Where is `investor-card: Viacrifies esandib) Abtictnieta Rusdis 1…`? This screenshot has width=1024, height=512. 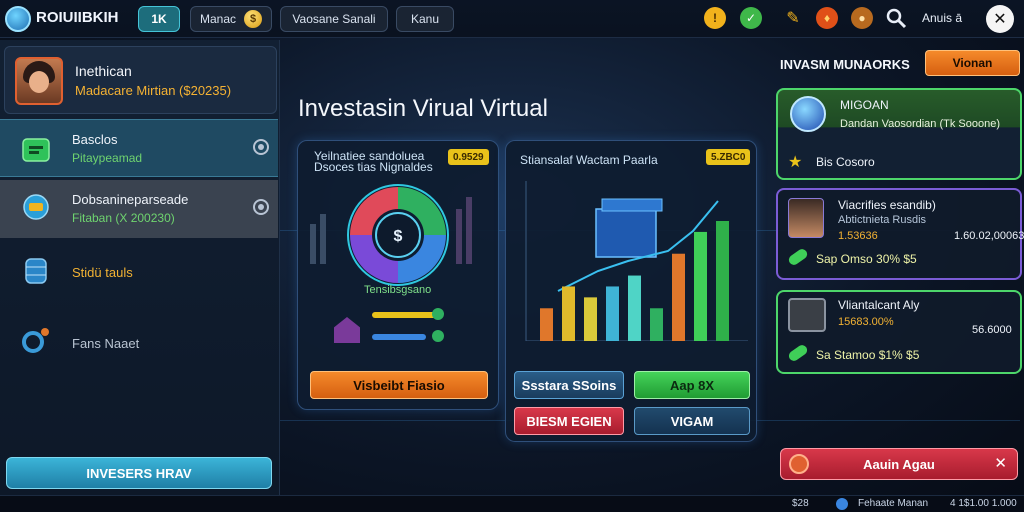
investor-card: Viacrifies esandib) Abtictnieta Rusdis 1… is located at coordinates (900, 234).